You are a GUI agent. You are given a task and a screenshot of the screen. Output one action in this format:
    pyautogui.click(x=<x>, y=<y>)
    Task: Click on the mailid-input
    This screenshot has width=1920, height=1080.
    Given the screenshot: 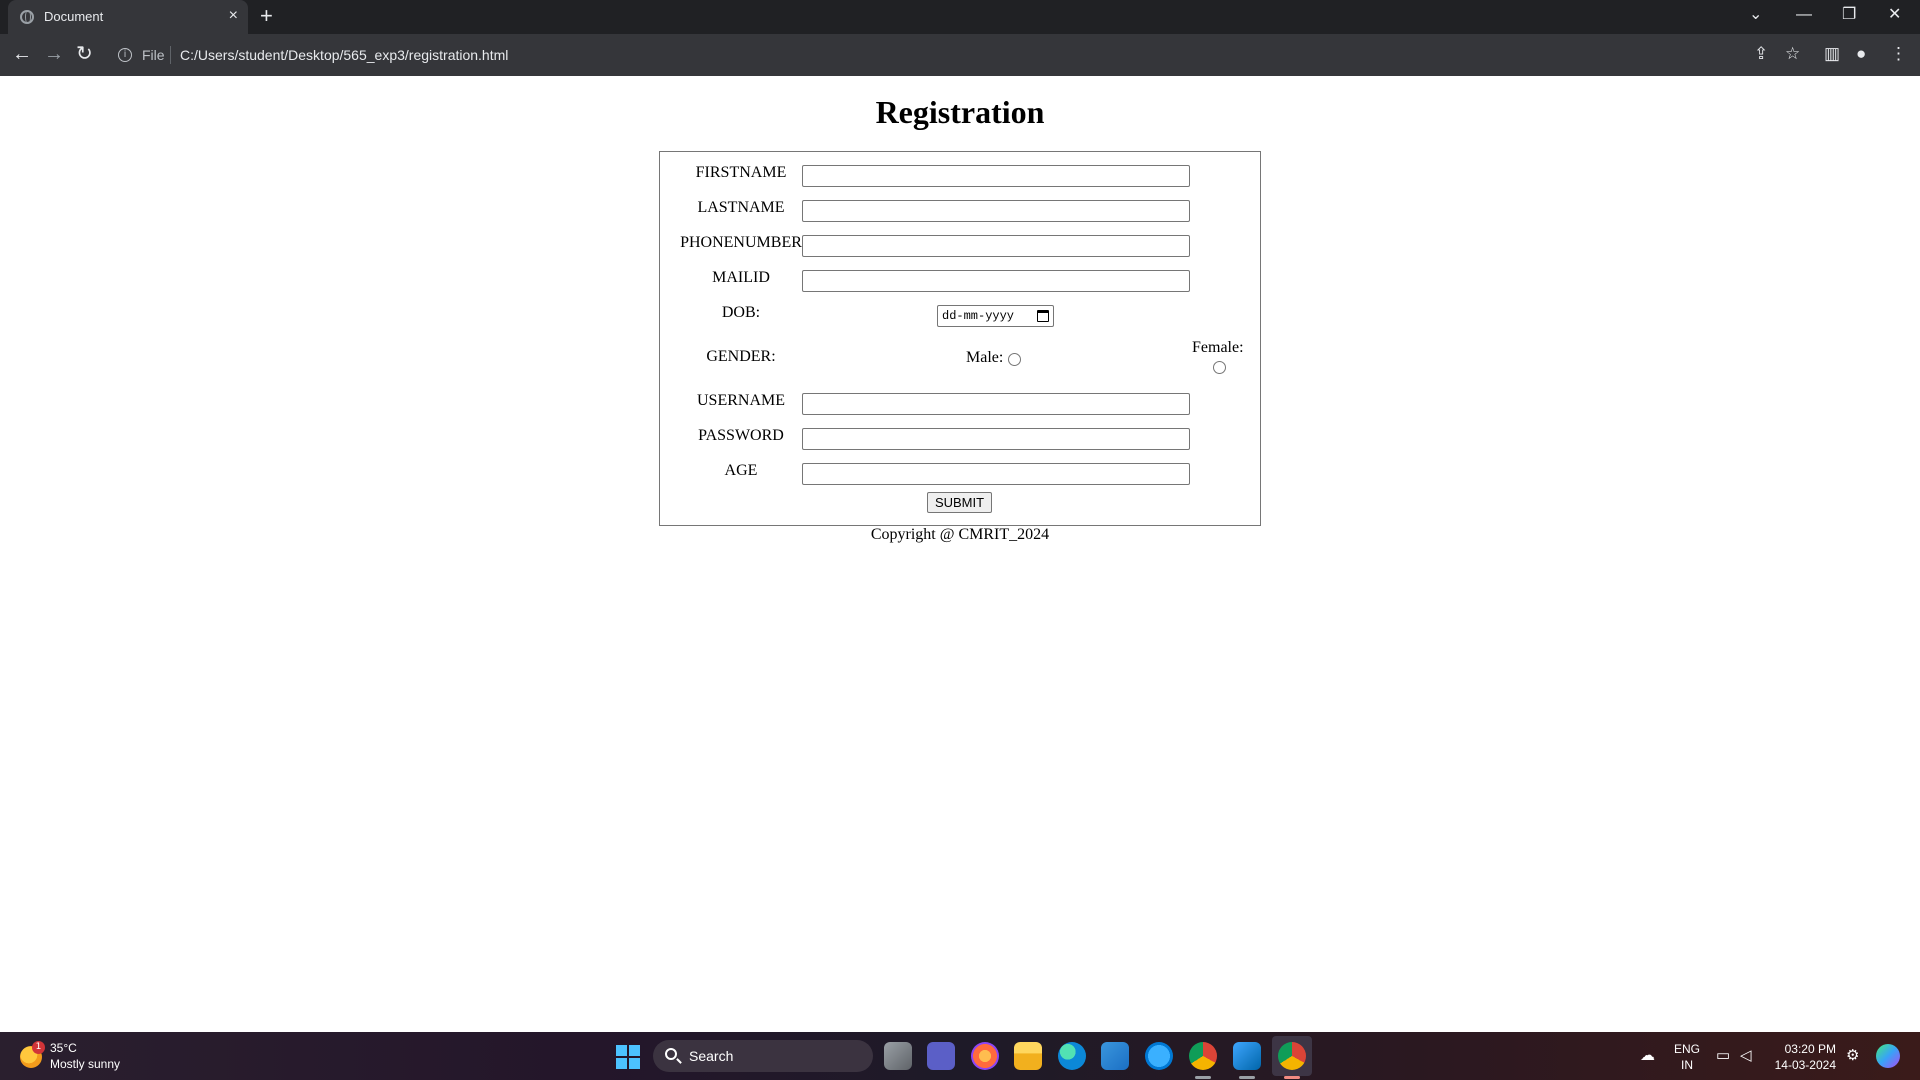 What is the action you would take?
    pyautogui.click(x=996, y=281)
    